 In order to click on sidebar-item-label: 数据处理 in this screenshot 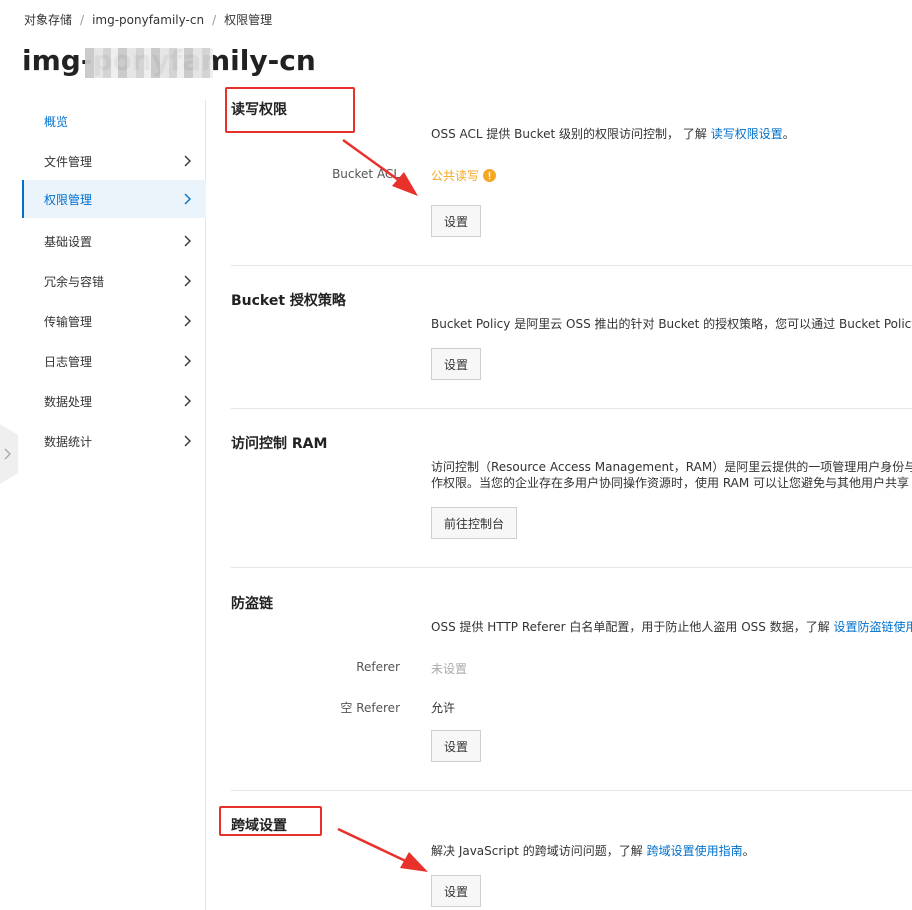, I will do `click(68, 401)`.